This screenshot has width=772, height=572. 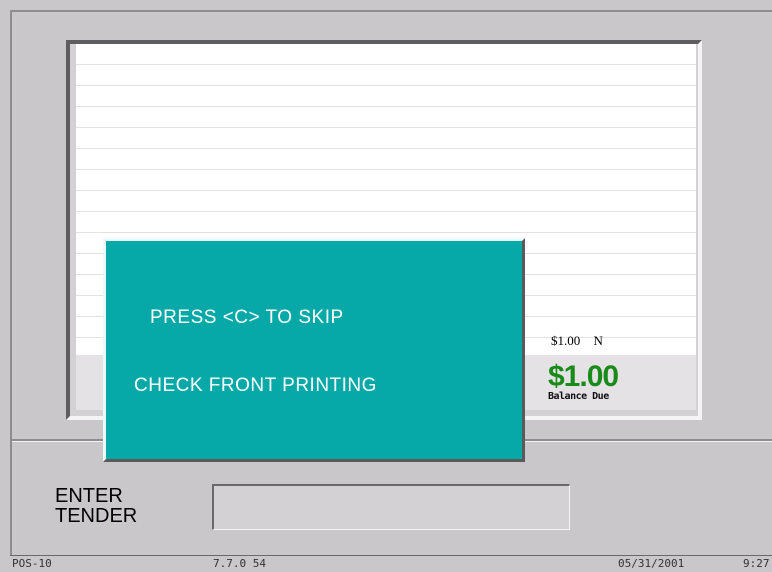 I want to click on status-date: 05/31/2001, so click(x=651, y=563).